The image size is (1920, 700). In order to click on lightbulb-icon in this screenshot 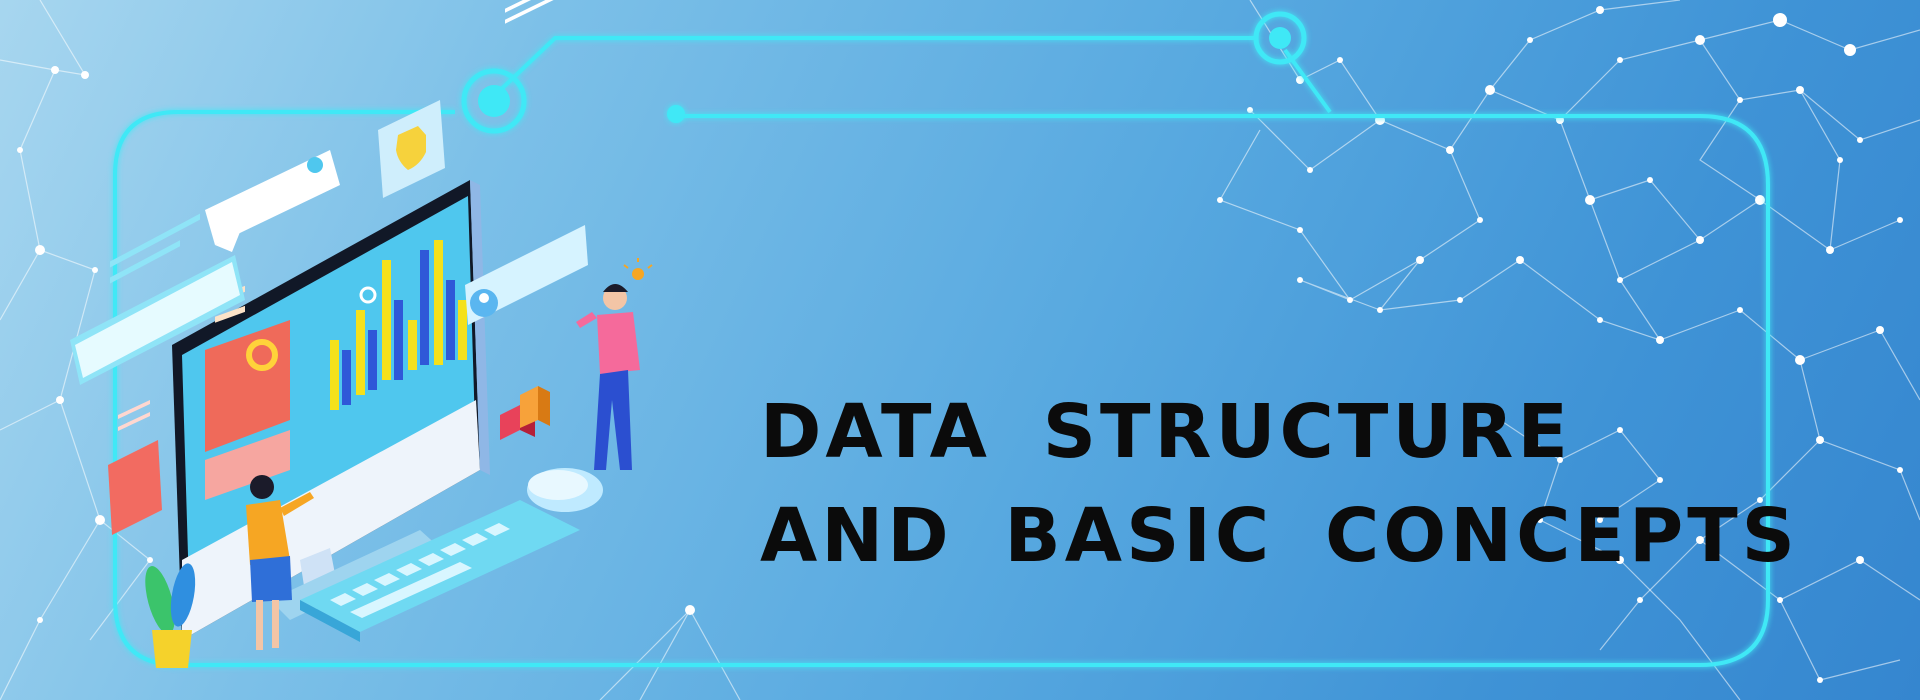, I will do `click(638, 269)`.